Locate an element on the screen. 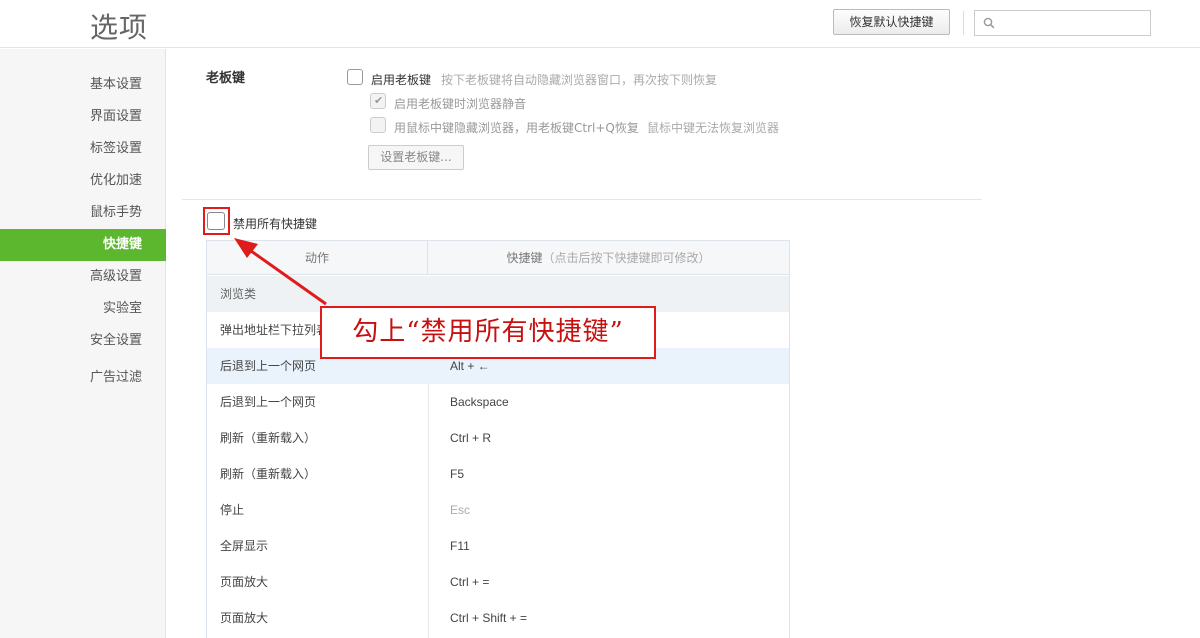 The width and height of the screenshot is (1200, 638). table-row: 停止 Esc is located at coordinates (498, 510).